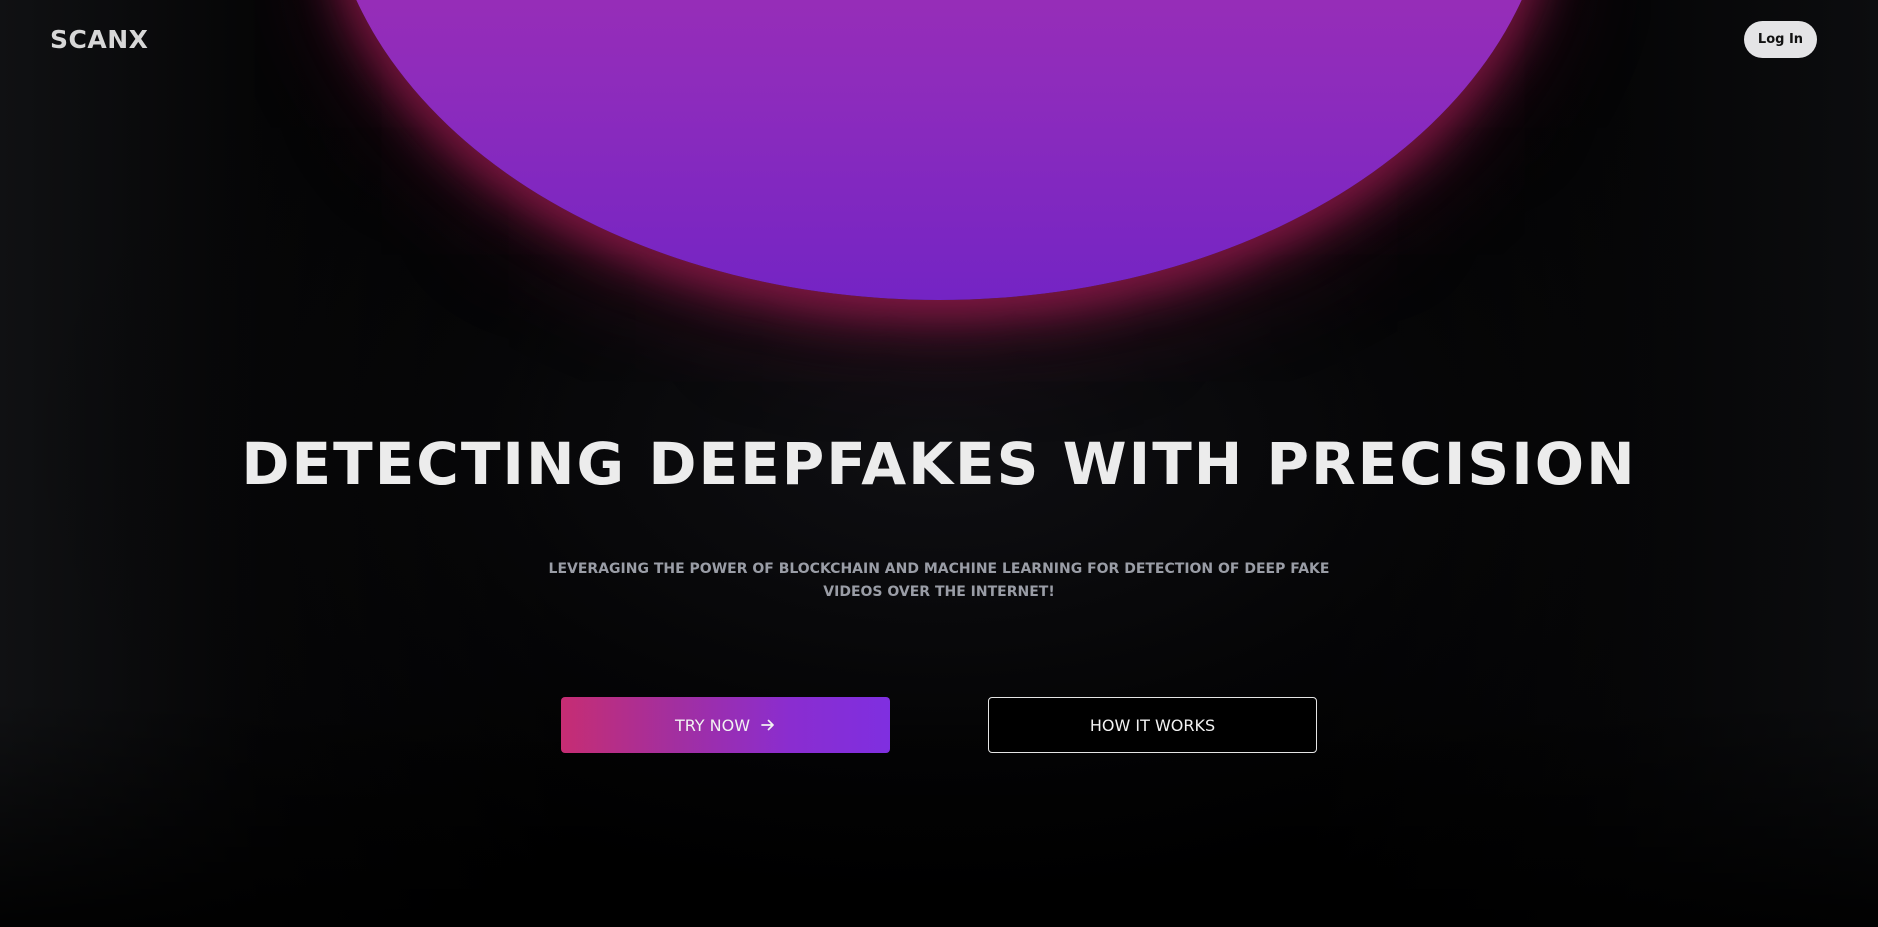 The image size is (1878, 927). Describe the element at coordinates (768, 725) in the screenshot. I see `arrow-right-icon` at that location.